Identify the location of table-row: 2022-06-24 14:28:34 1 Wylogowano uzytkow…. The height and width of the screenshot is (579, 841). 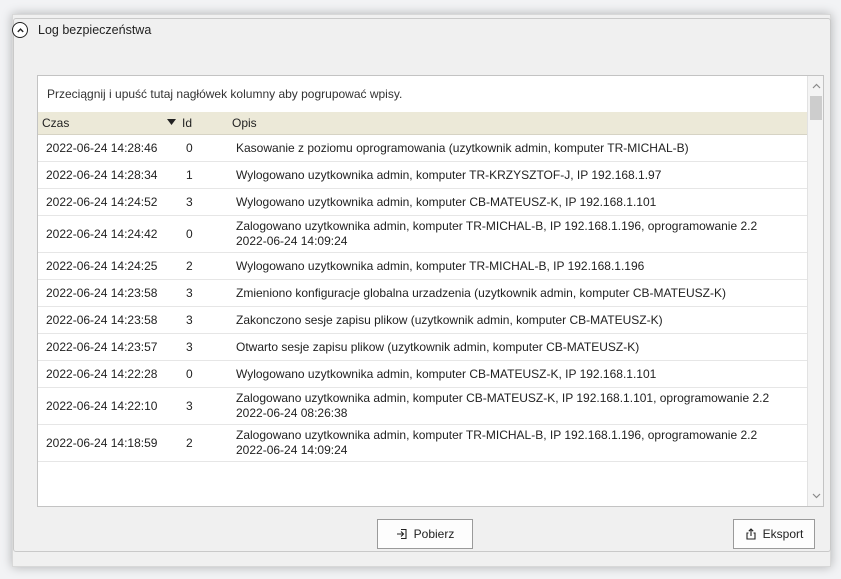
(422, 175).